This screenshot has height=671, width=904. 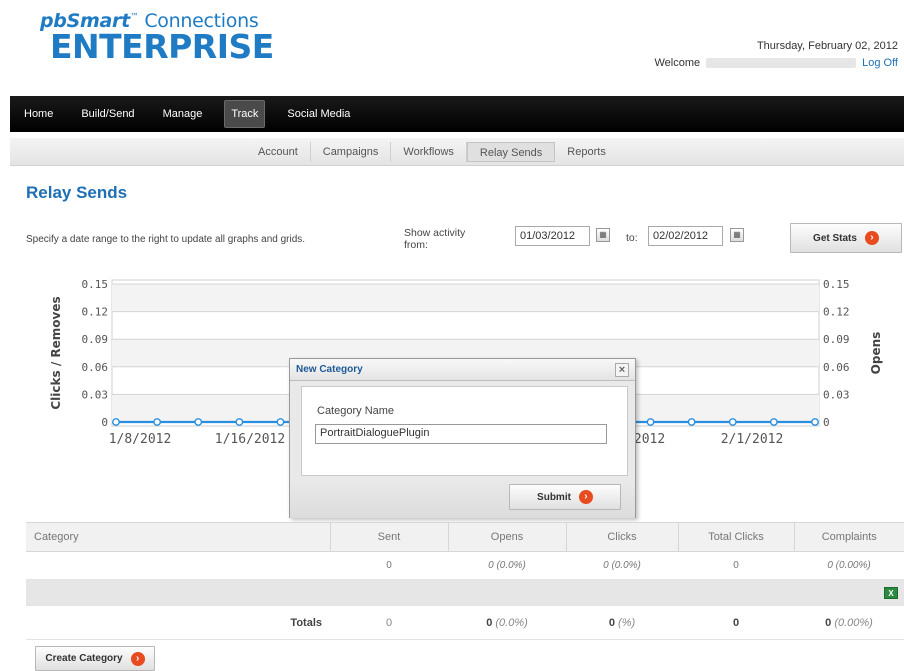 What do you see at coordinates (828, 622) in the screenshot?
I see `totals-complaints-value: 0` at bounding box center [828, 622].